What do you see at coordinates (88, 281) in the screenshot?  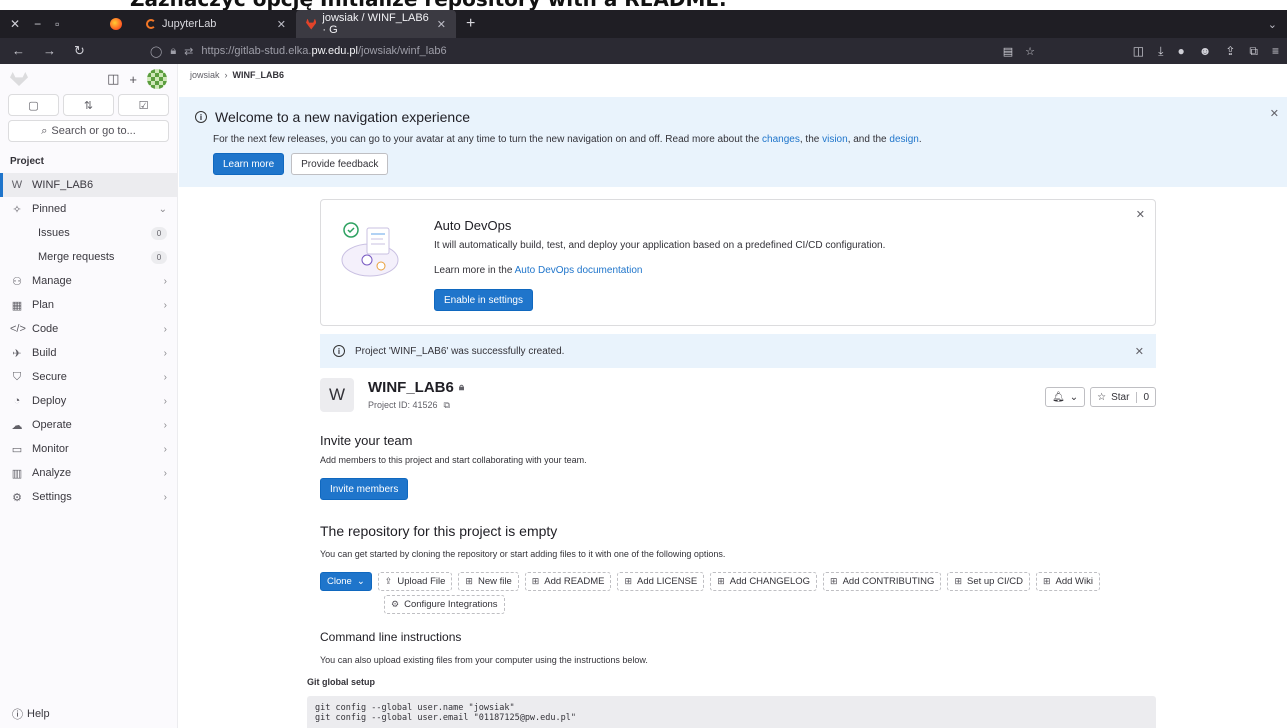 I see `sidebar-item-manage: ⚇ Manage ›` at bounding box center [88, 281].